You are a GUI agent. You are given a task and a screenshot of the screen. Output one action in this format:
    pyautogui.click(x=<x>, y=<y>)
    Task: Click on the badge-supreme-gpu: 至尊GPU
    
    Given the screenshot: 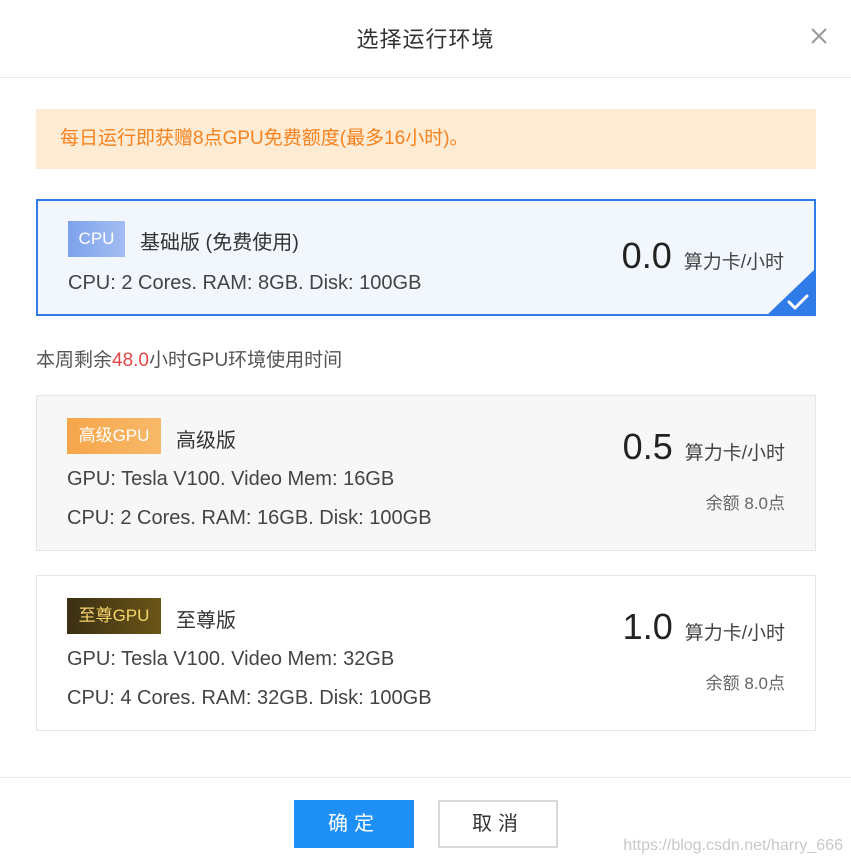 What is the action you would take?
    pyautogui.click(x=114, y=616)
    